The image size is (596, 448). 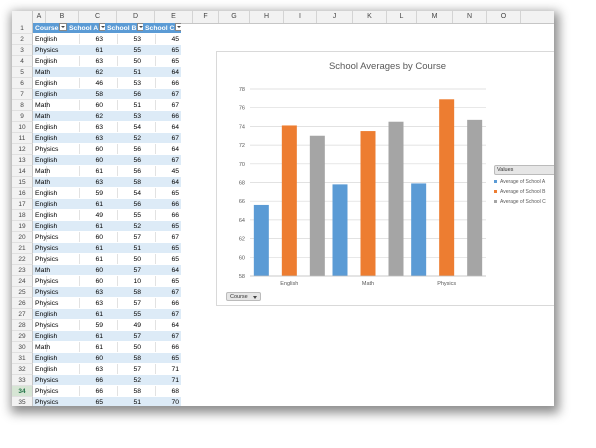 What do you see at coordinates (22, 380) in the screenshot?
I see `row-header: 33` at bounding box center [22, 380].